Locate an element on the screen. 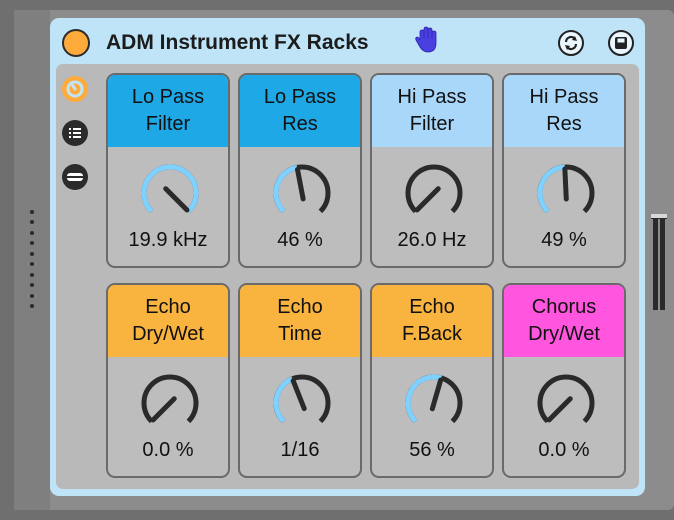 The height and width of the screenshot is (520, 674). macro-label-header: Echo Time is located at coordinates (300, 321).